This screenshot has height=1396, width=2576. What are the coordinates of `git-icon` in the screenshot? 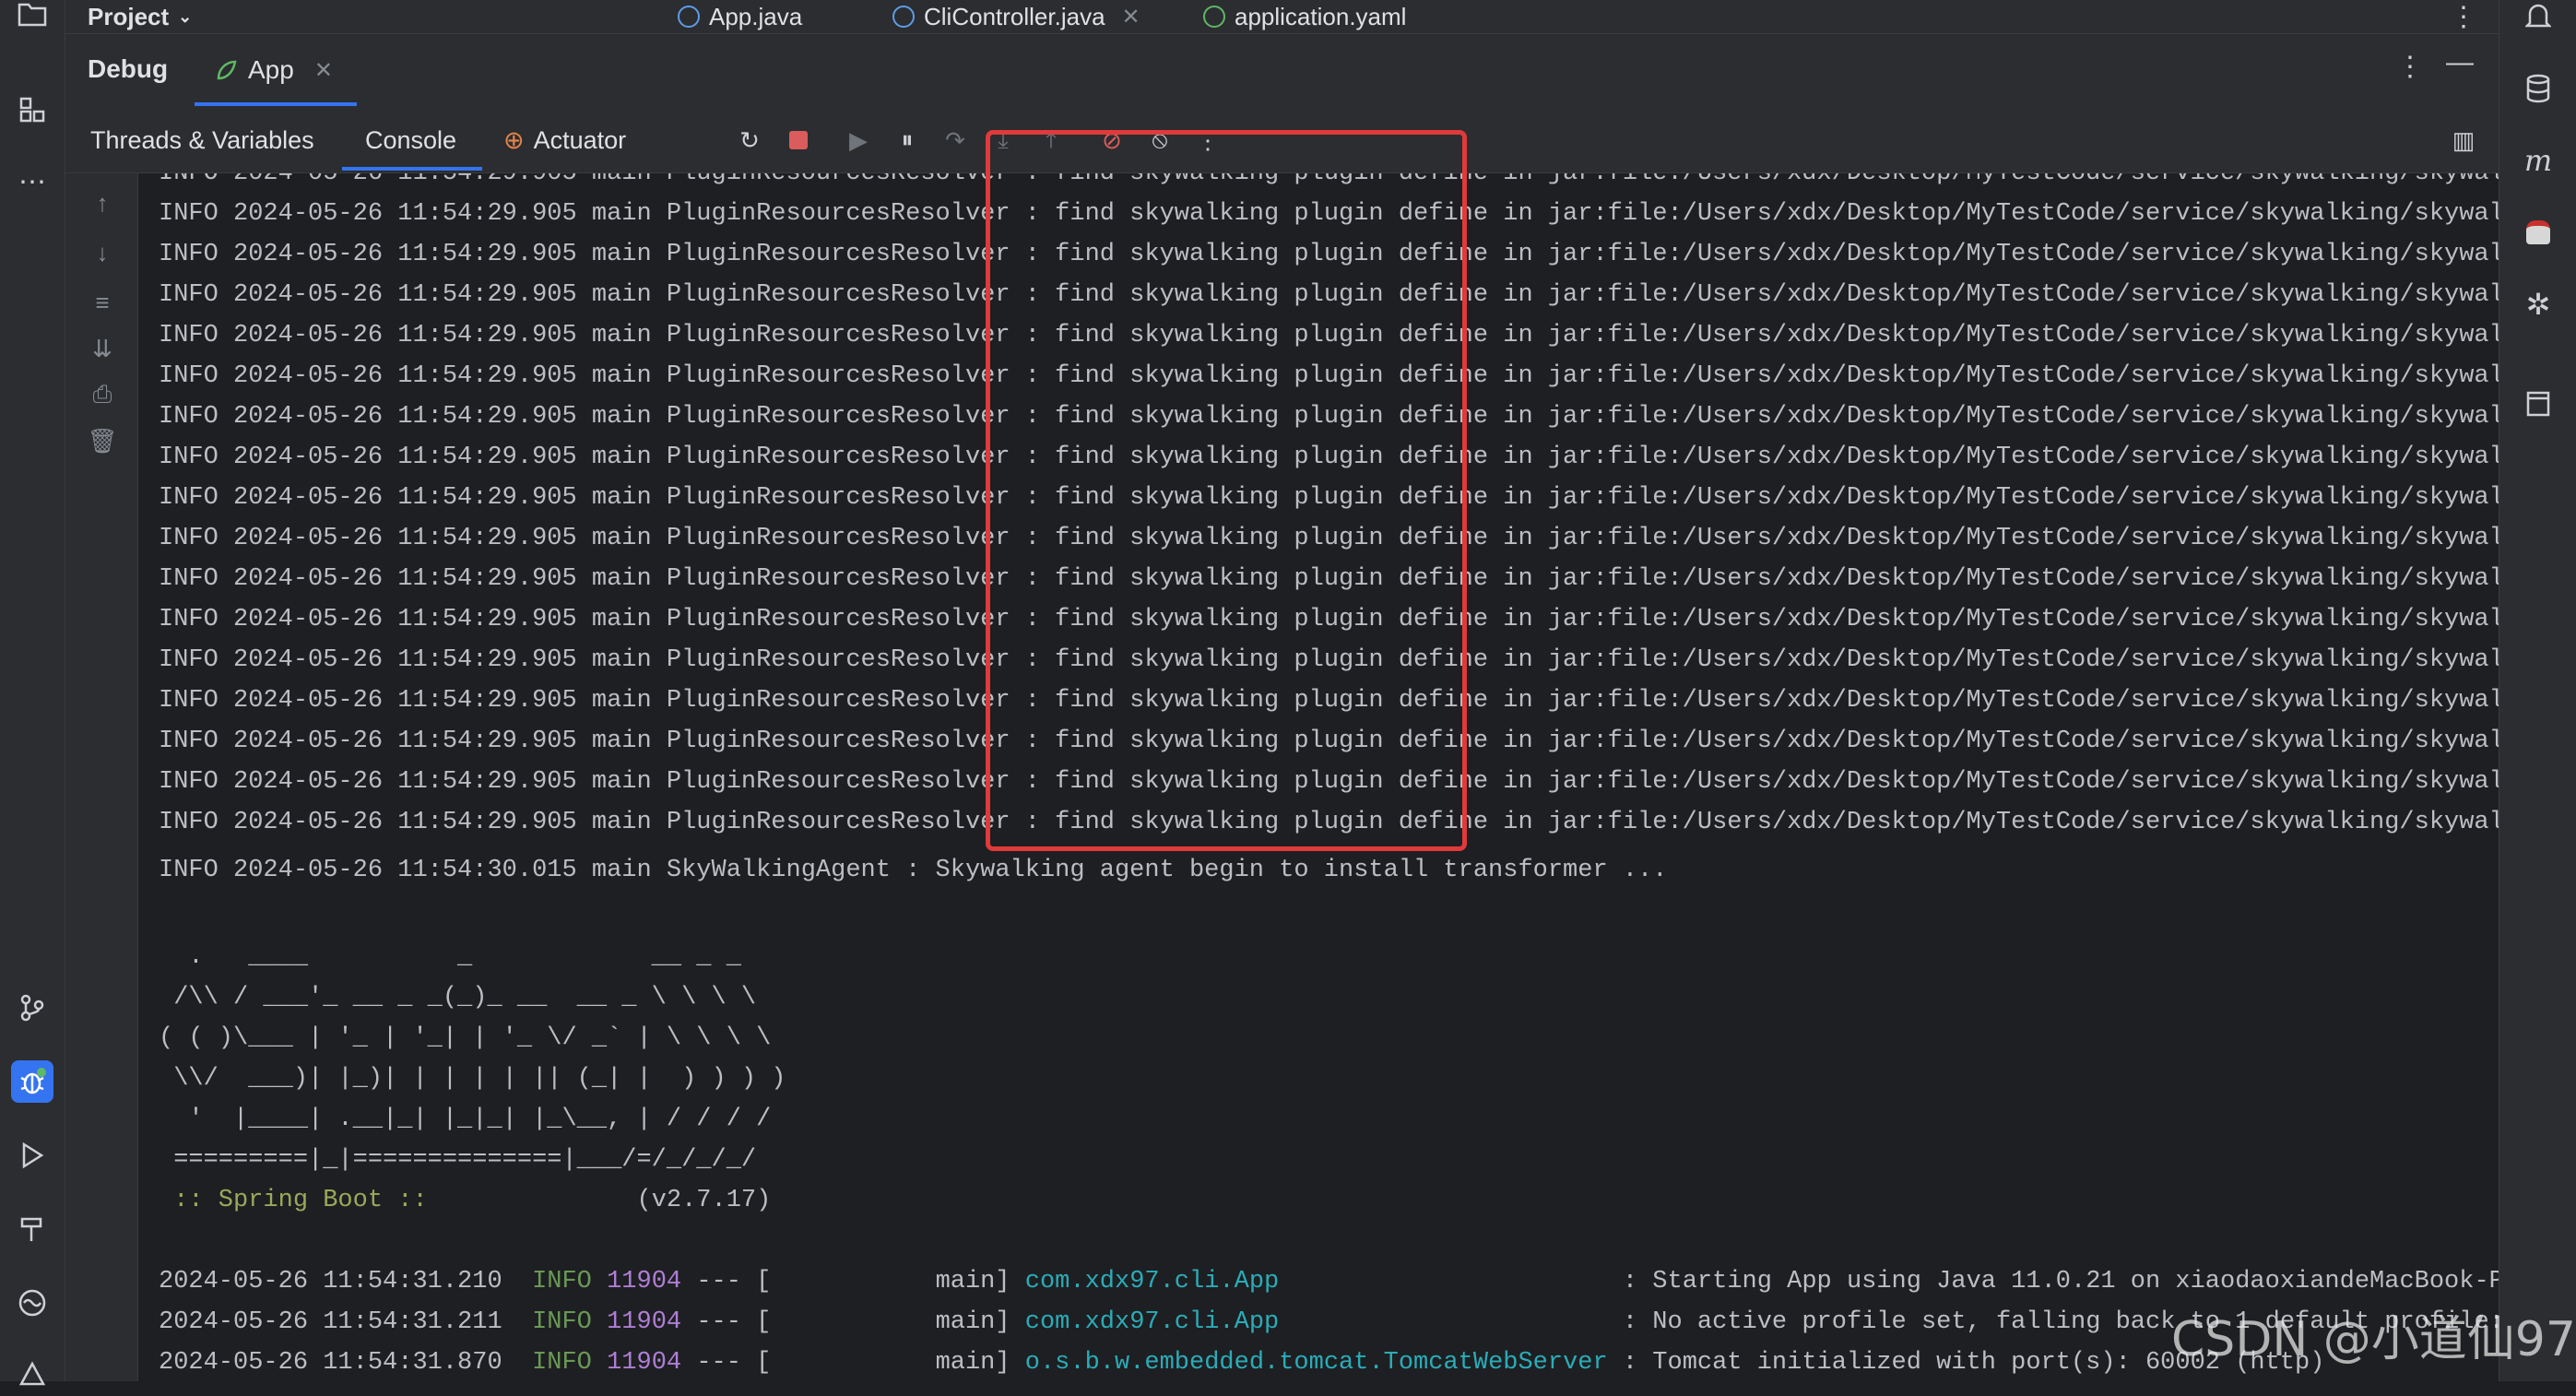 It's located at (32, 1008).